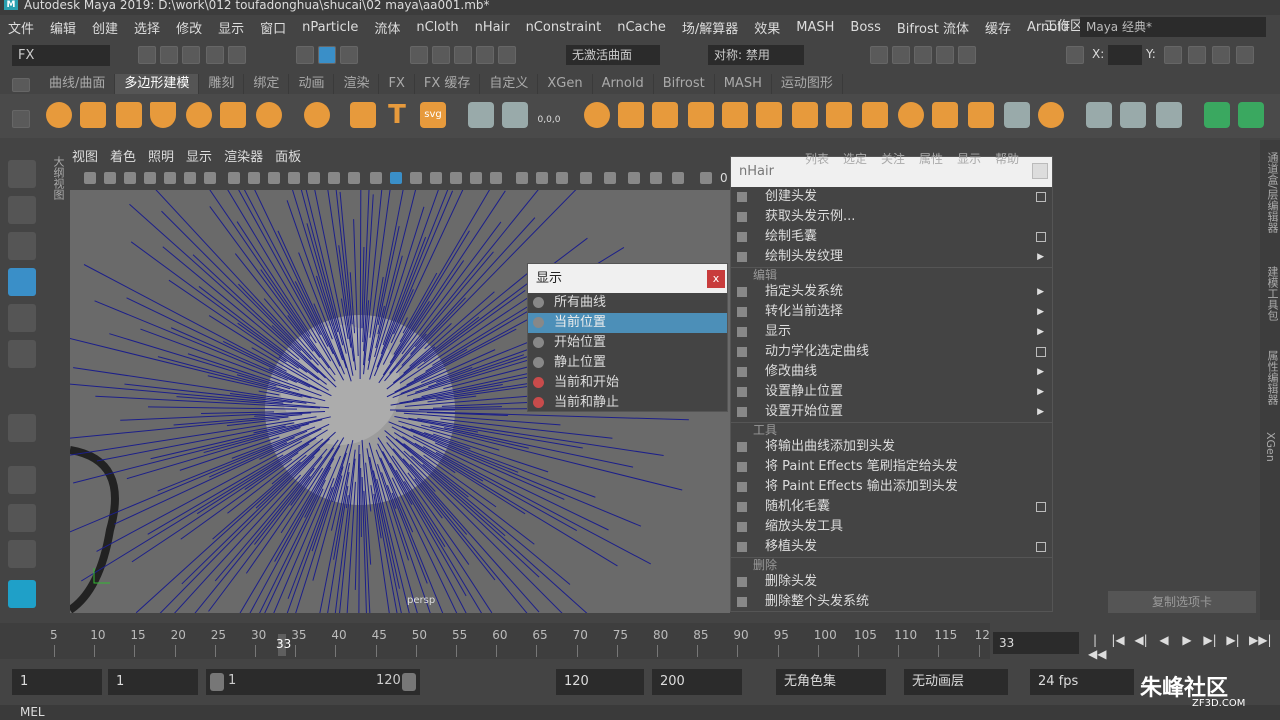 The height and width of the screenshot is (720, 1280). What do you see at coordinates (441, 55) in the screenshot?
I see `snap-curve-icon` at bounding box center [441, 55].